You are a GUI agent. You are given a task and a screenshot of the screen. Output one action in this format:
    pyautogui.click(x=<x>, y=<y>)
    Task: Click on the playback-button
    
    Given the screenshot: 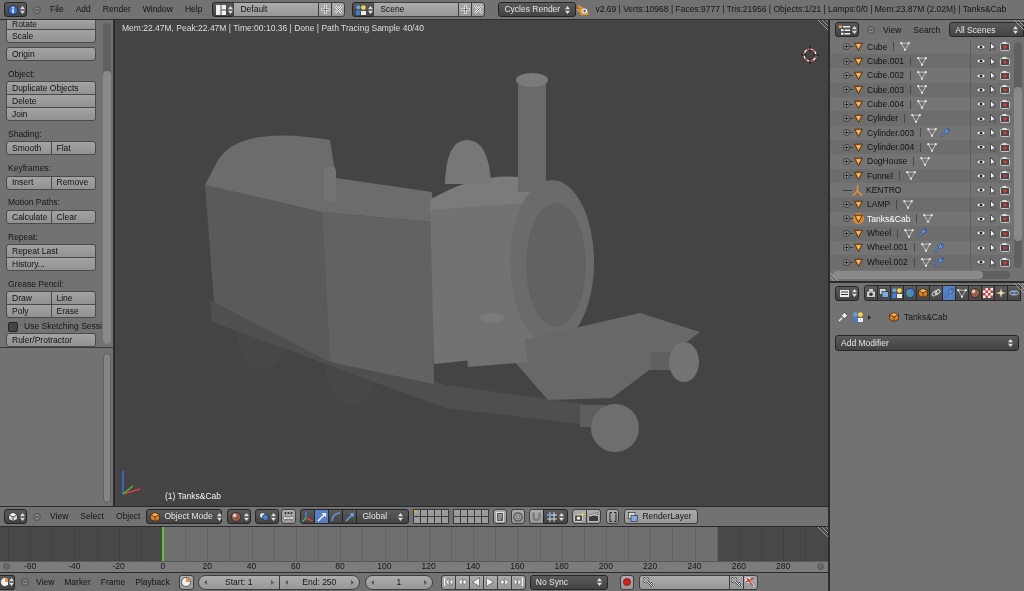 What is the action you would take?
    pyautogui.click(x=448, y=582)
    